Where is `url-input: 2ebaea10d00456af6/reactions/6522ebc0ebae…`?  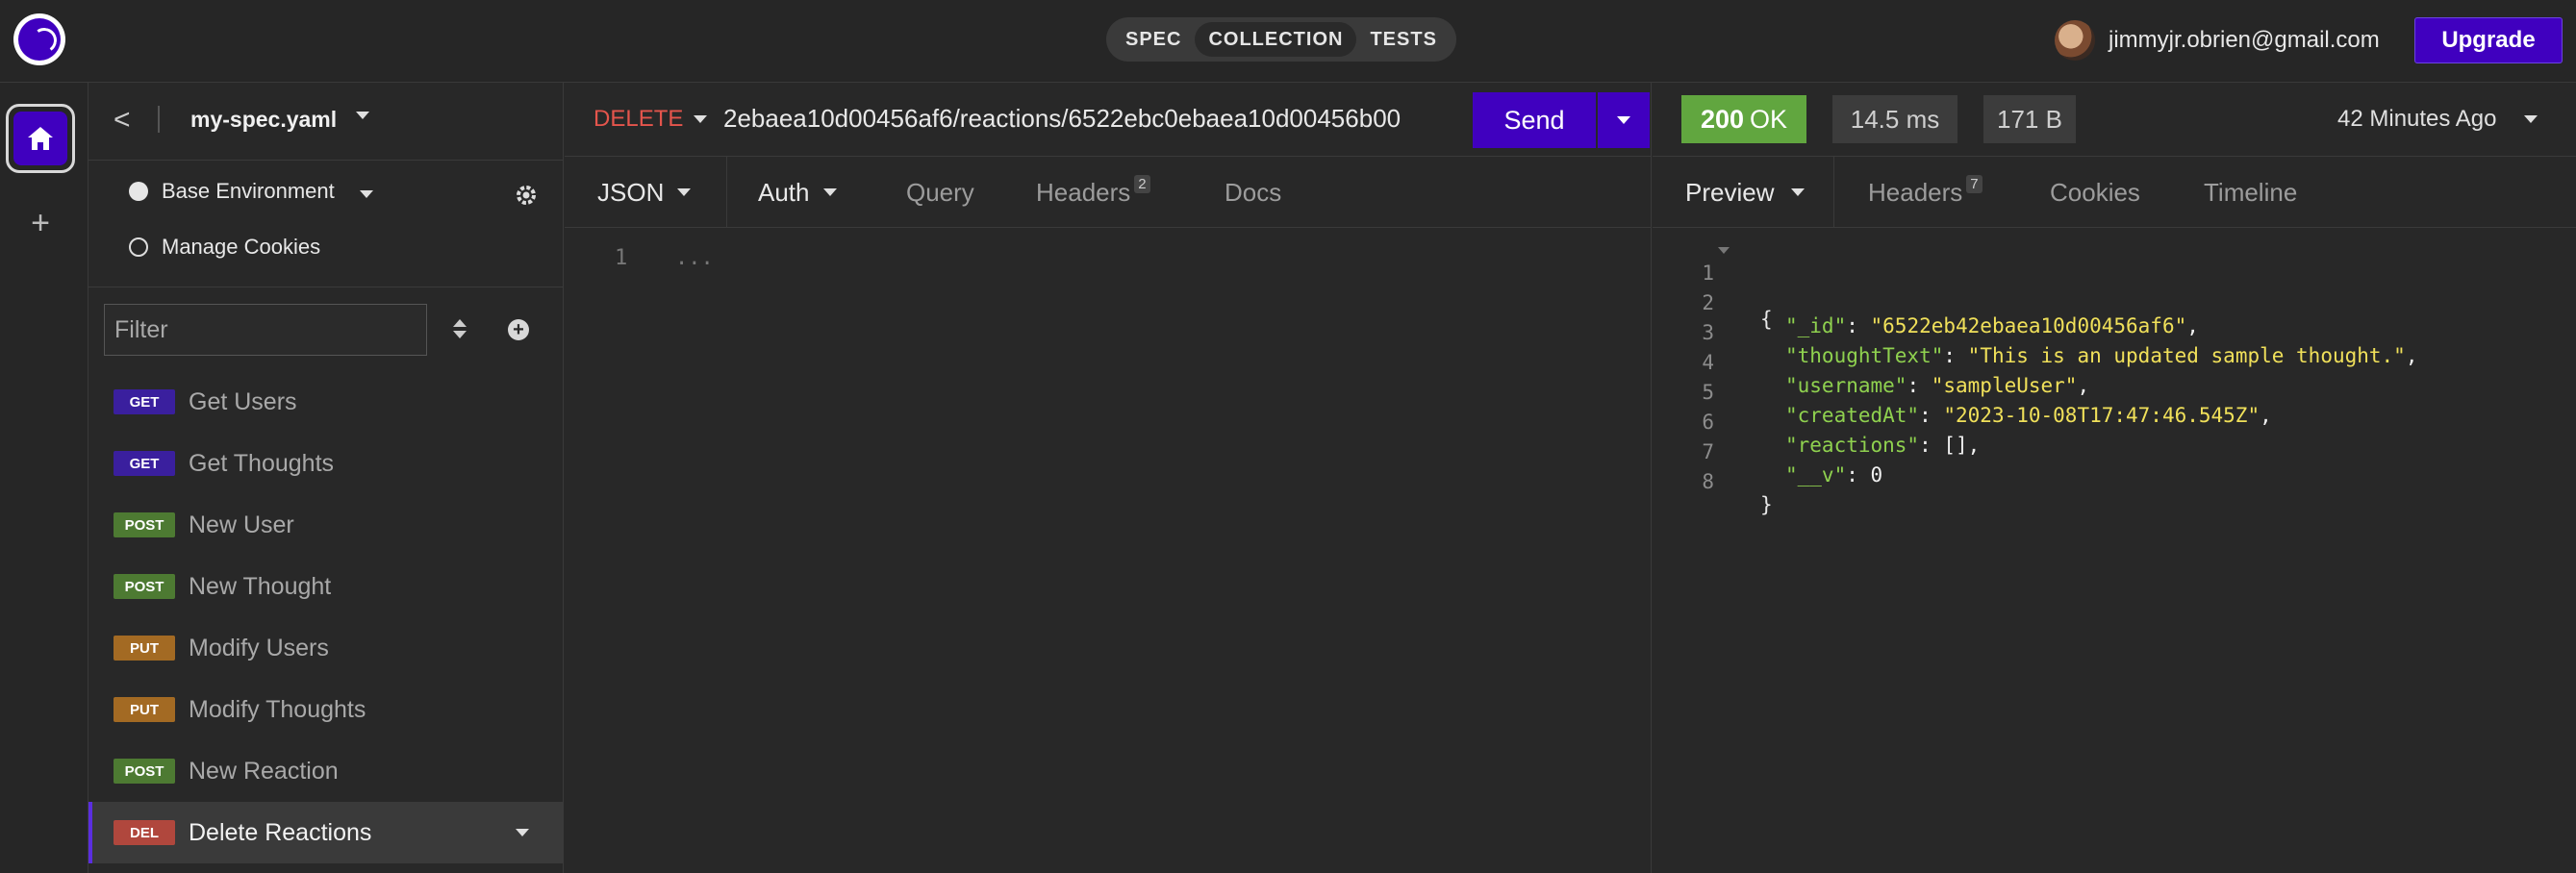 url-input: 2ebaea10d00456af6/reactions/6522ebc0ebae… is located at coordinates (1062, 119).